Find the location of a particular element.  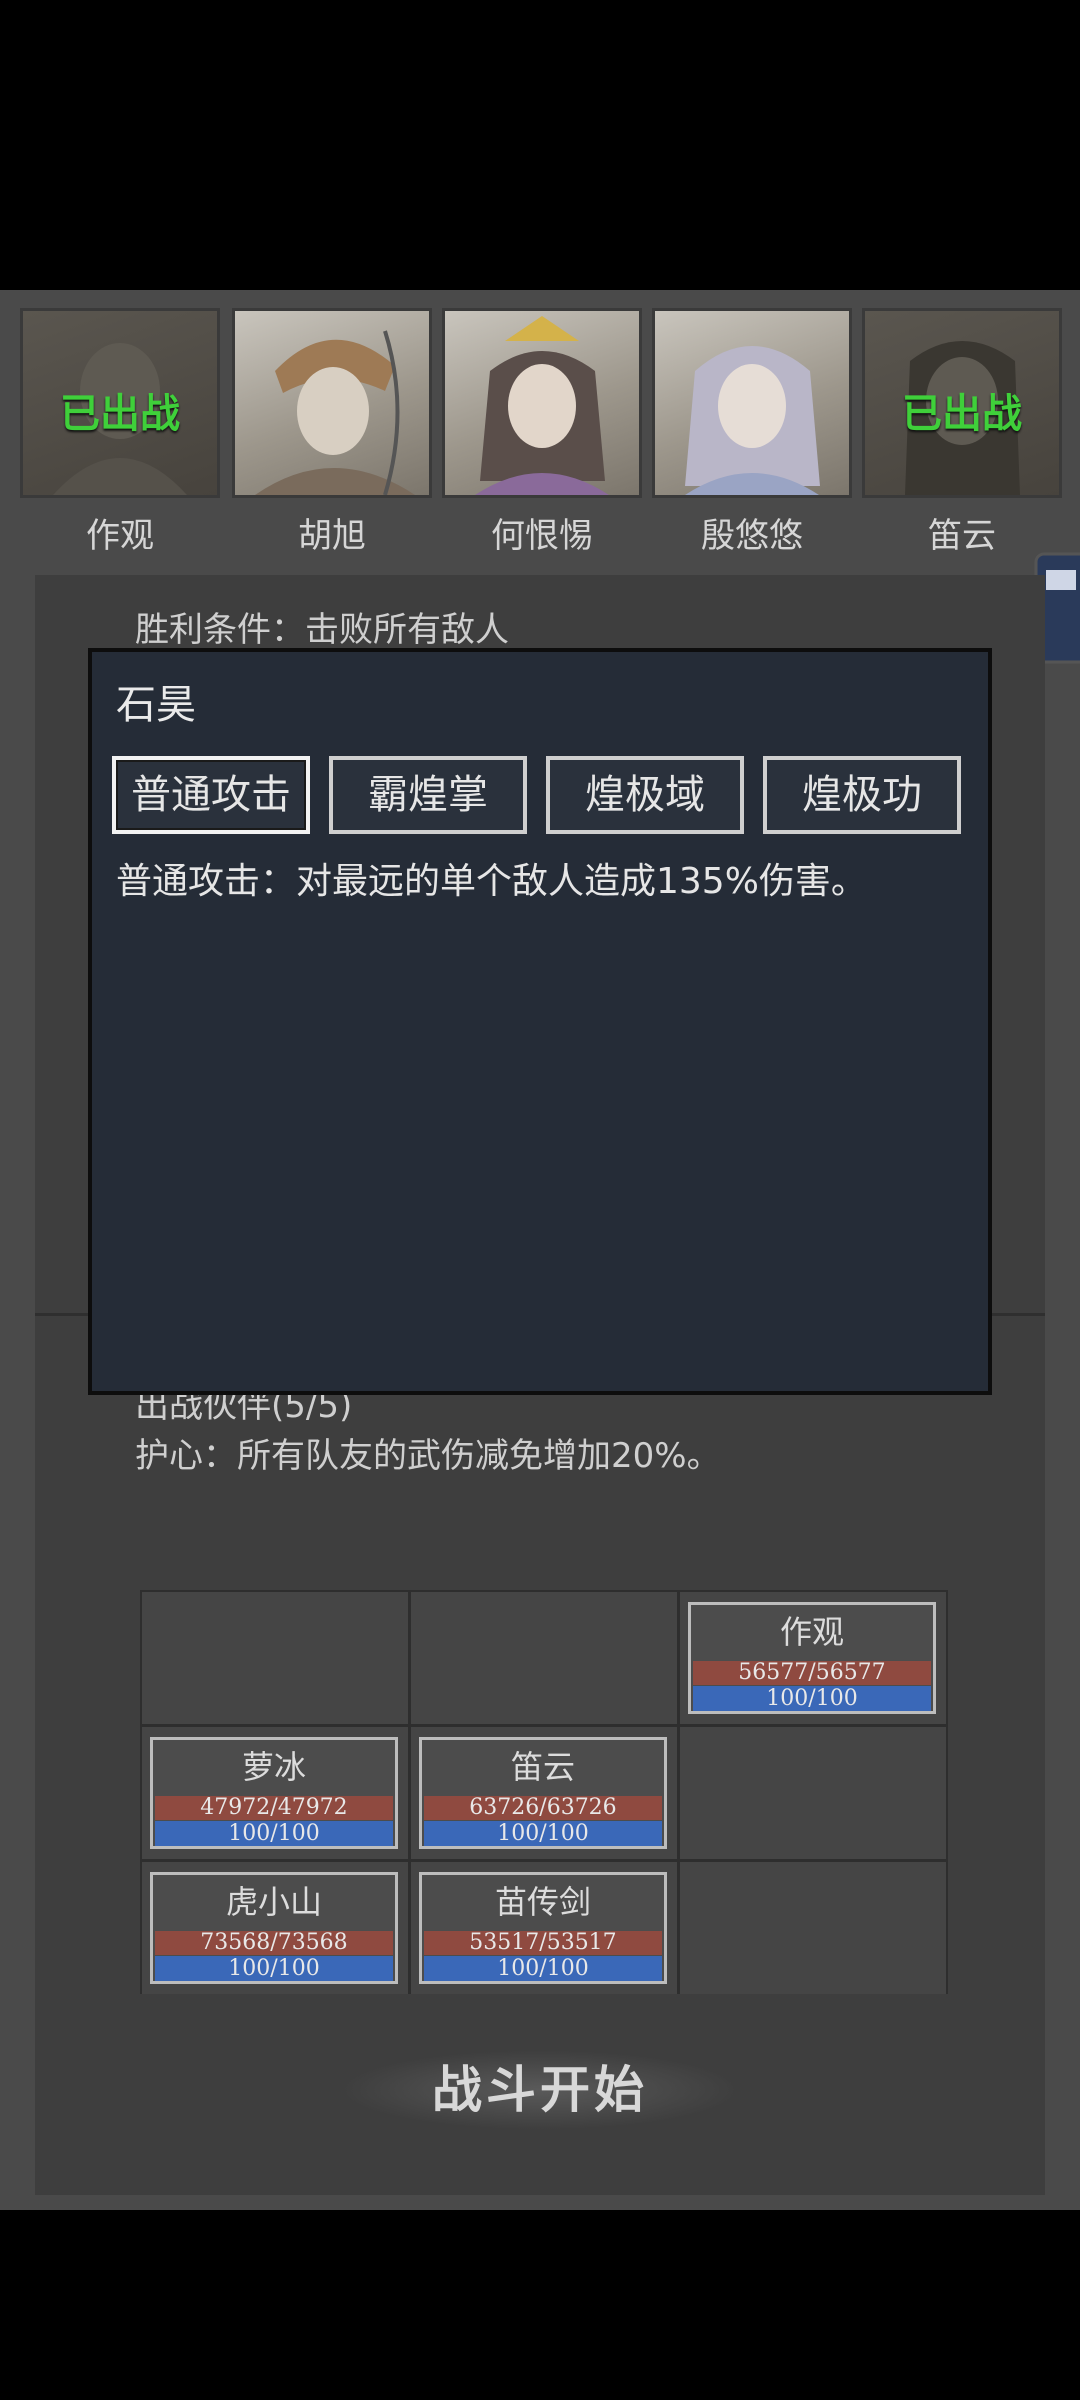

grid-slot: 萝冰 47972/47972 100/100 is located at coordinates (275, 1793).